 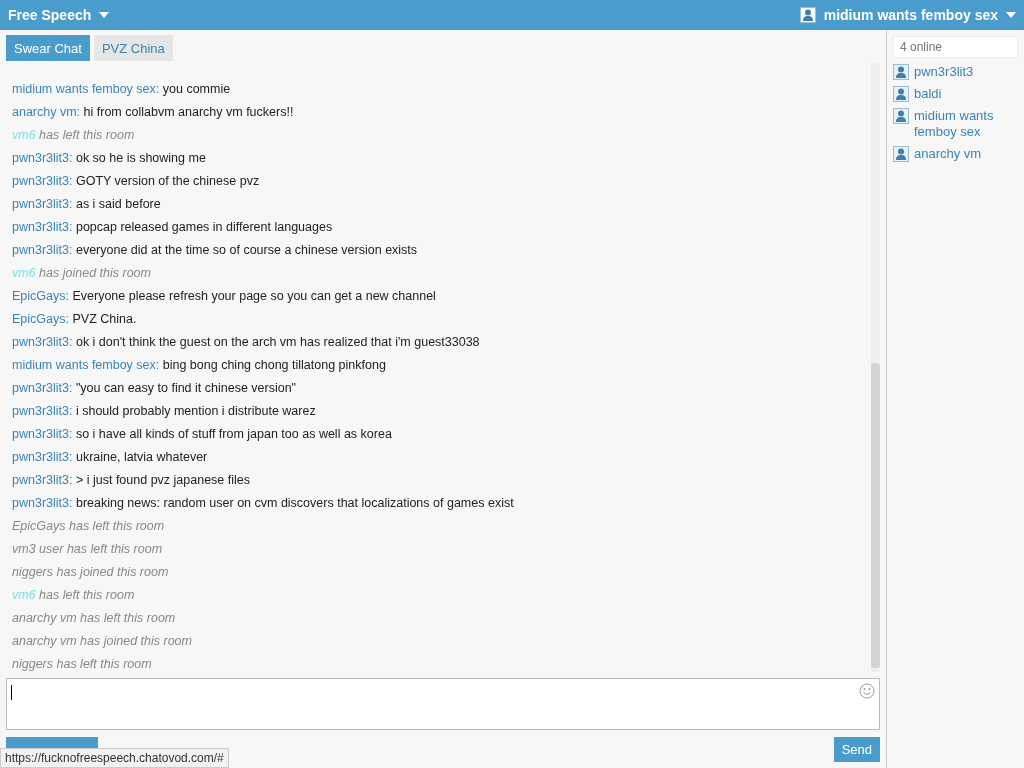 What do you see at coordinates (254, 296) in the screenshot?
I see `message-text: Everyone please refresh your page so you can get a new channel` at bounding box center [254, 296].